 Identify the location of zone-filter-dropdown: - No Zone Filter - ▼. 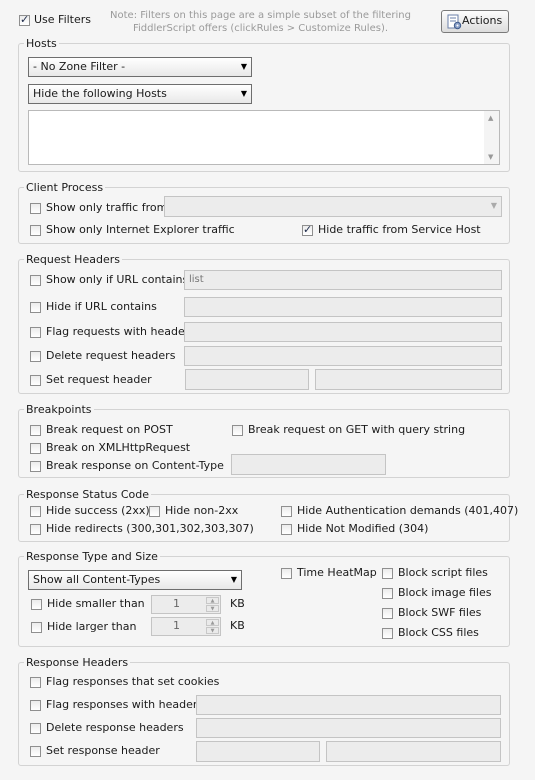
(140, 67).